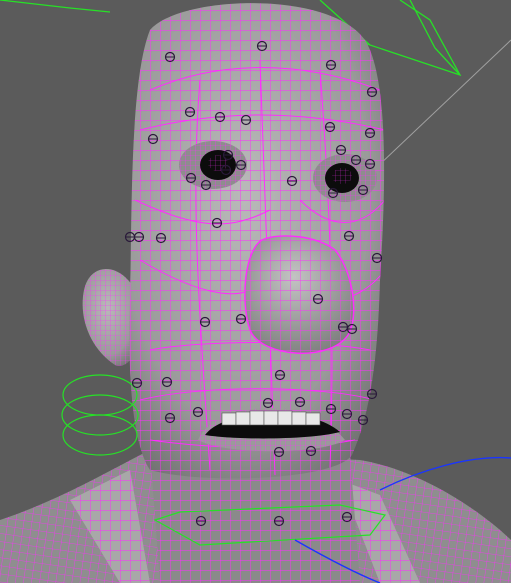 This screenshot has width=511, height=583. Describe the element at coordinates (345, 178) in the screenshot. I see `right-eye` at that location.